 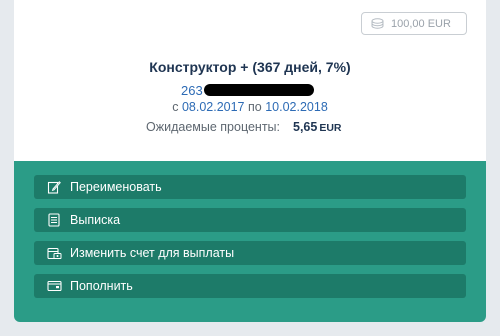 I want to click on balance-badge: 100,00 EUR, so click(x=414, y=23).